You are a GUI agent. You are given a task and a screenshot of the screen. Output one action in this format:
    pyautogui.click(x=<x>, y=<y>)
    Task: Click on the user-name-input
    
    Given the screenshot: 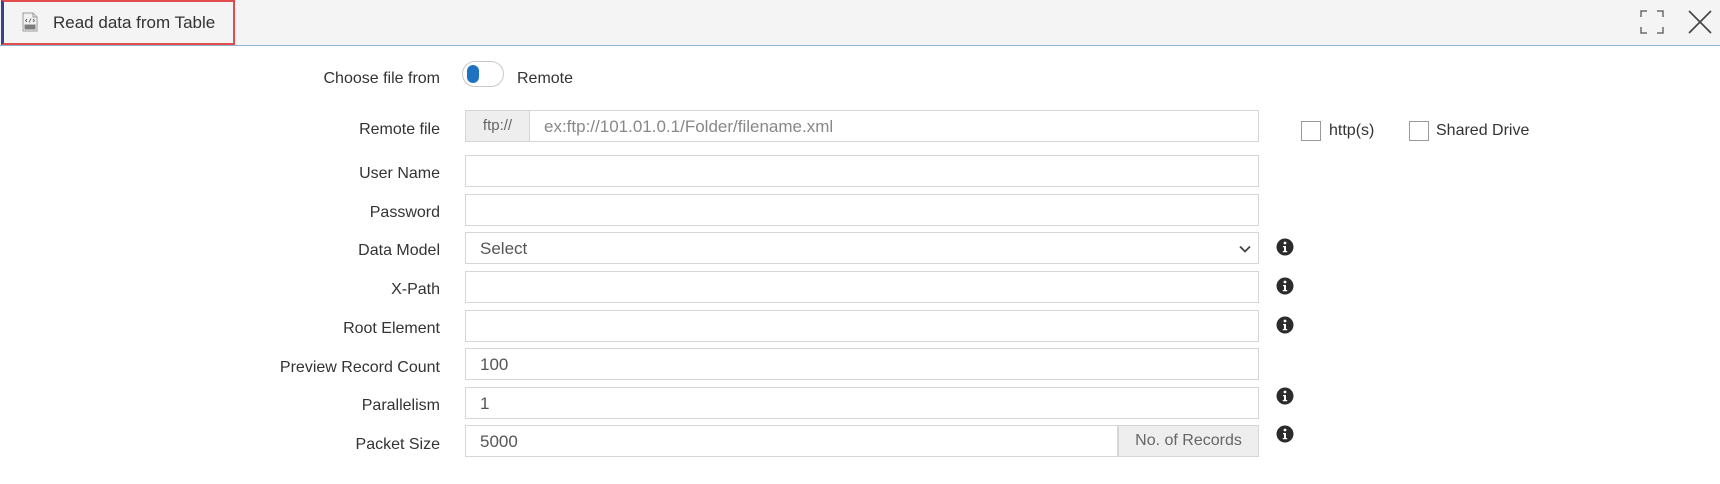 What is the action you would take?
    pyautogui.click(x=862, y=171)
    